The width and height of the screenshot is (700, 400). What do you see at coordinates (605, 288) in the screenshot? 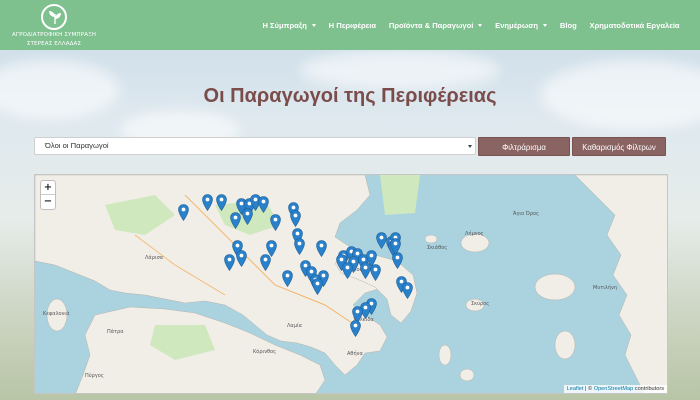
I see `map-place-label: Μυτιλήνη` at bounding box center [605, 288].